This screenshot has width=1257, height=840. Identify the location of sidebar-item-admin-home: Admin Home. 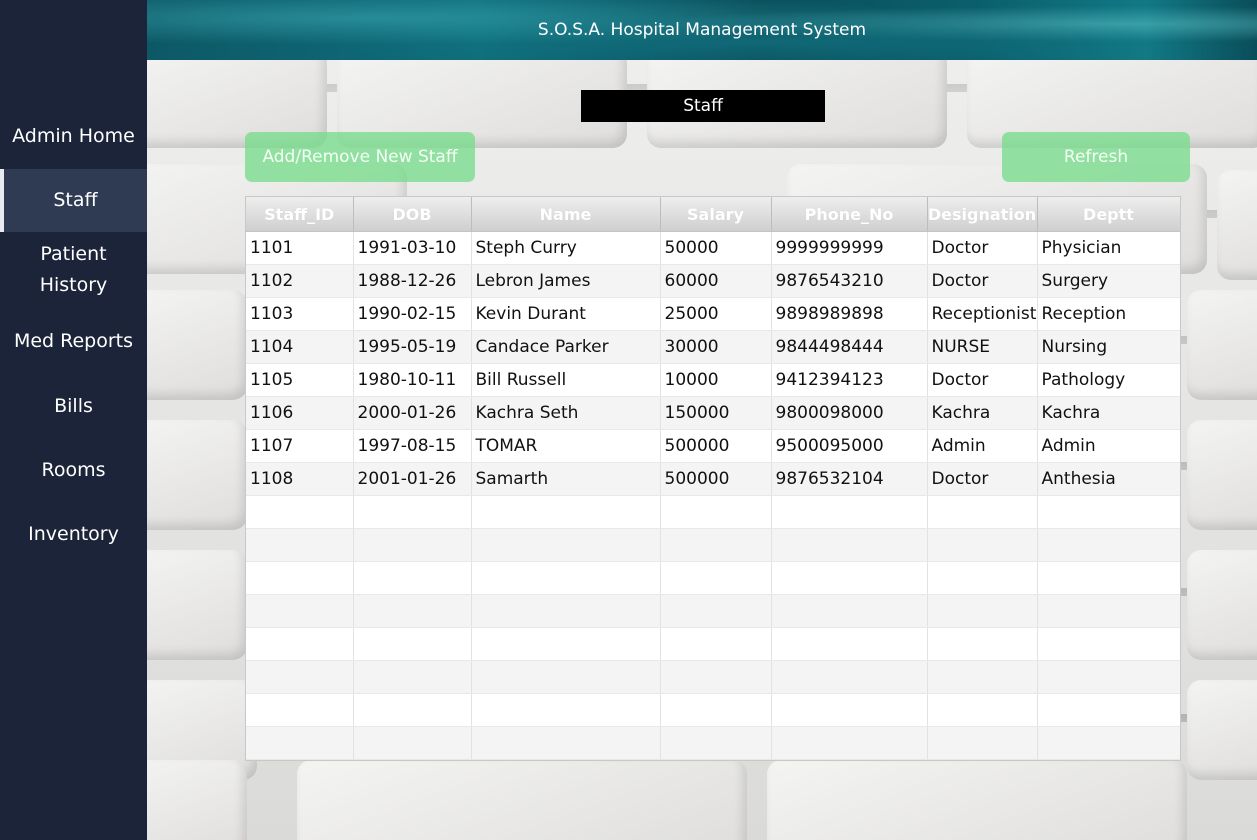
(73, 136).